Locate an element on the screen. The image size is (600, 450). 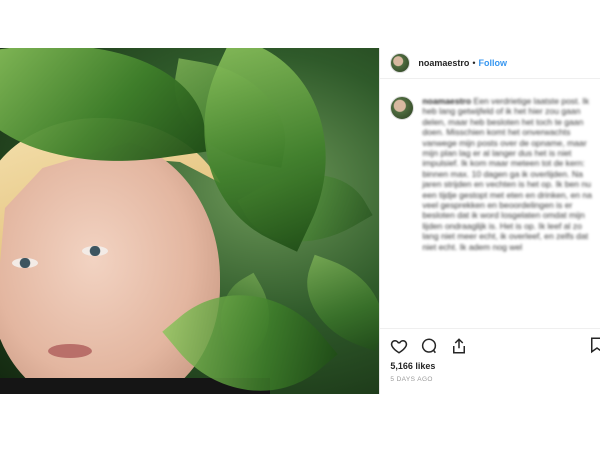
caption-username: noamaestro is located at coordinates (446, 101).